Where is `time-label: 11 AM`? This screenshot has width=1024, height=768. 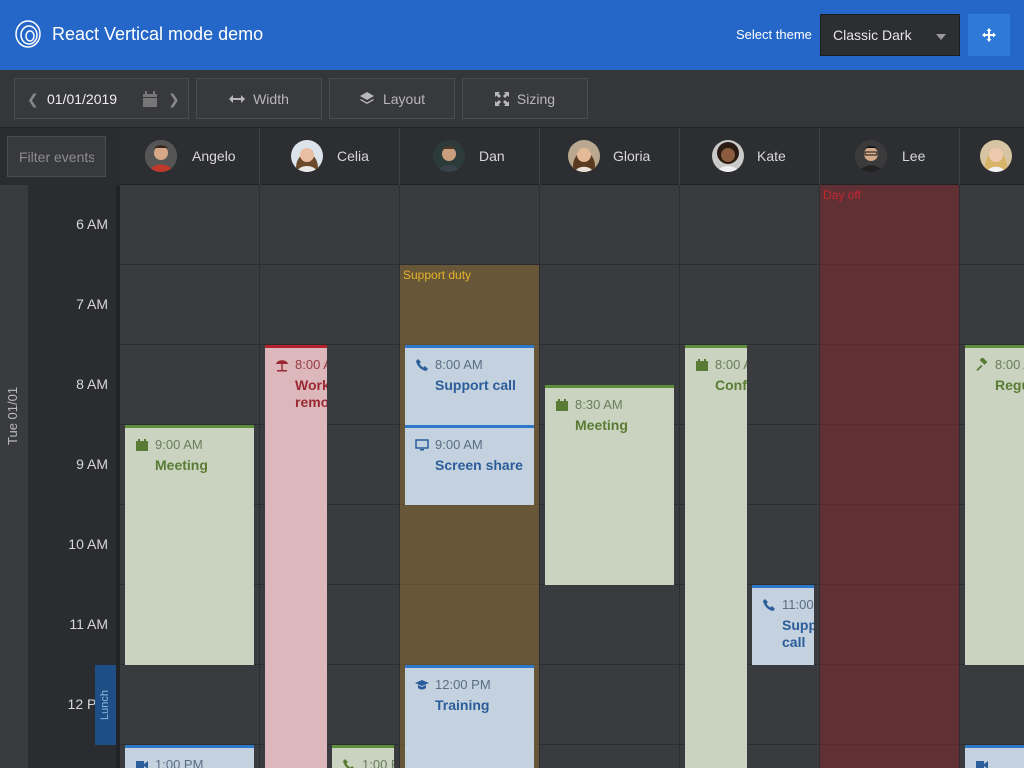 time-label: 11 AM is located at coordinates (88, 624).